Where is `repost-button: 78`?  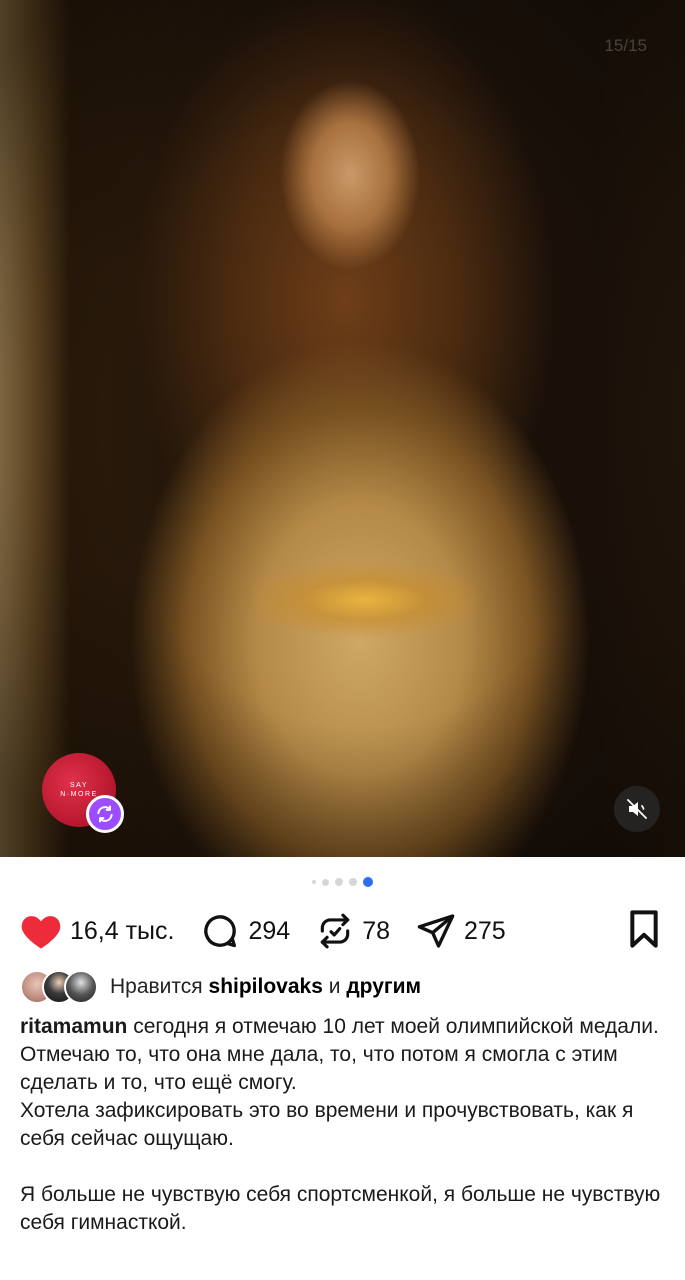
repost-button: 78 is located at coordinates (353, 931).